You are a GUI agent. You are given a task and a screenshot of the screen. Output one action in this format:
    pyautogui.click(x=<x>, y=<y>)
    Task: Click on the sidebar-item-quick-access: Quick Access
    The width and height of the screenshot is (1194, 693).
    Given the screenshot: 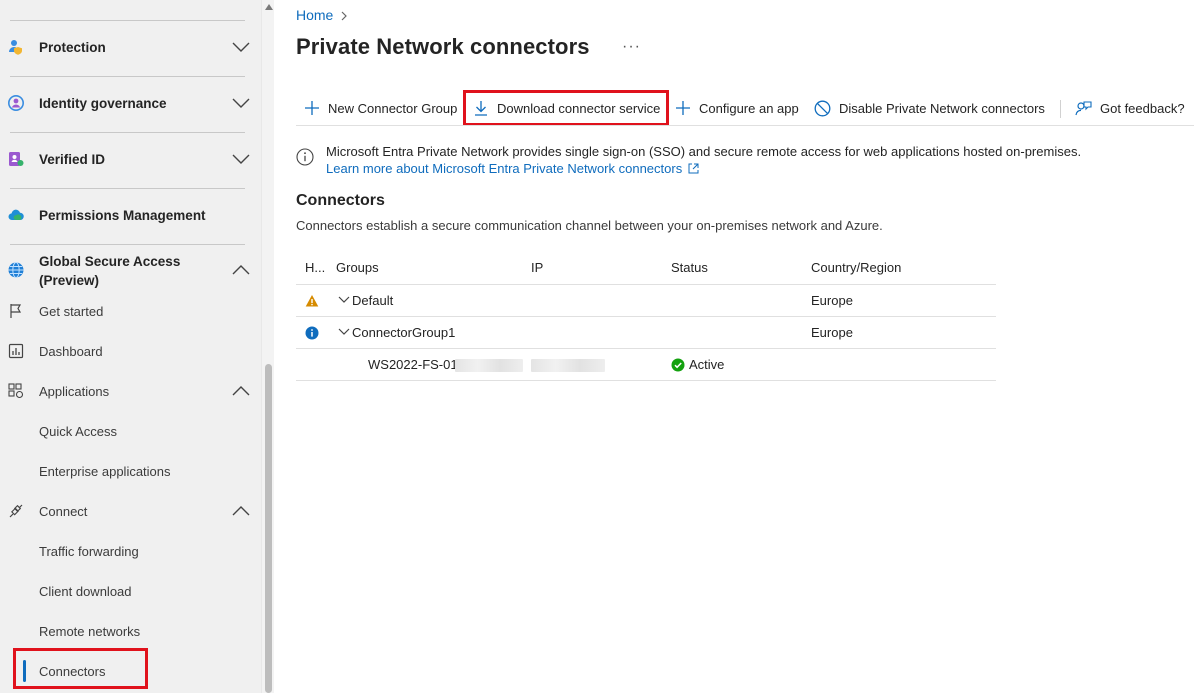 What is the action you would take?
    pyautogui.click(x=130, y=431)
    